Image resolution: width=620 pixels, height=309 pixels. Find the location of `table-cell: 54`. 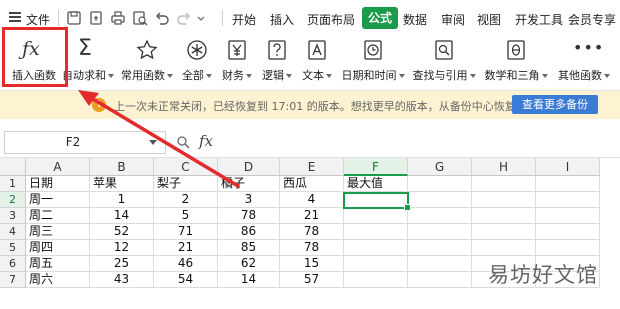

table-cell: 54 is located at coordinates (186, 280).